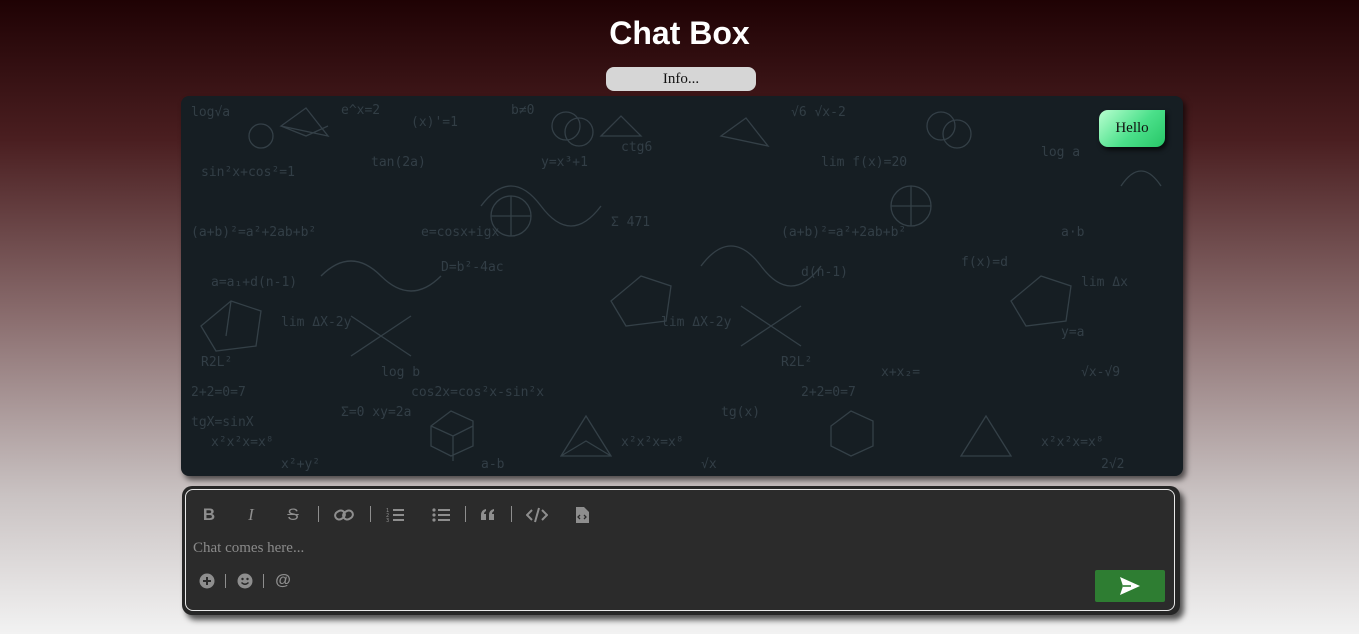 This screenshot has height=634, width=1359. I want to click on ordered-list-icon: 123, so click(395, 515).